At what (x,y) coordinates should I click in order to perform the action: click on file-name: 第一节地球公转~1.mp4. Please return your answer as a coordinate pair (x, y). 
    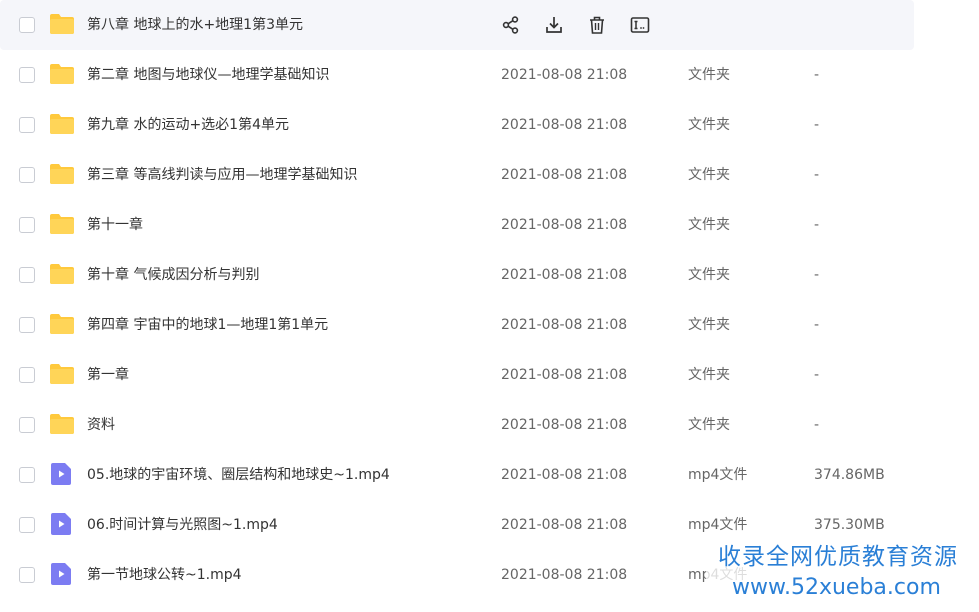
    Looking at the image, I should click on (164, 575).